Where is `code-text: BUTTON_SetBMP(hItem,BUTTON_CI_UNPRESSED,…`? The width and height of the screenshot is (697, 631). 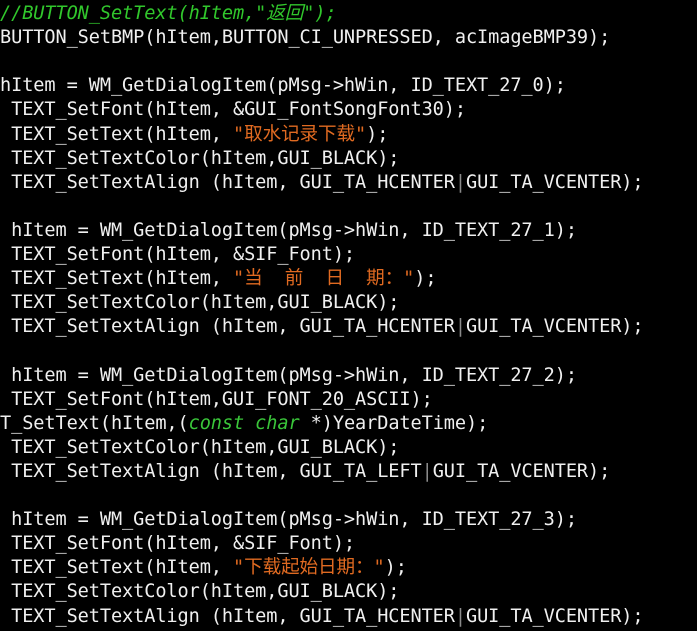 code-text: BUTTON_SetBMP(hItem,BUTTON_CI_UNPRESSED,… is located at coordinates (305, 38).